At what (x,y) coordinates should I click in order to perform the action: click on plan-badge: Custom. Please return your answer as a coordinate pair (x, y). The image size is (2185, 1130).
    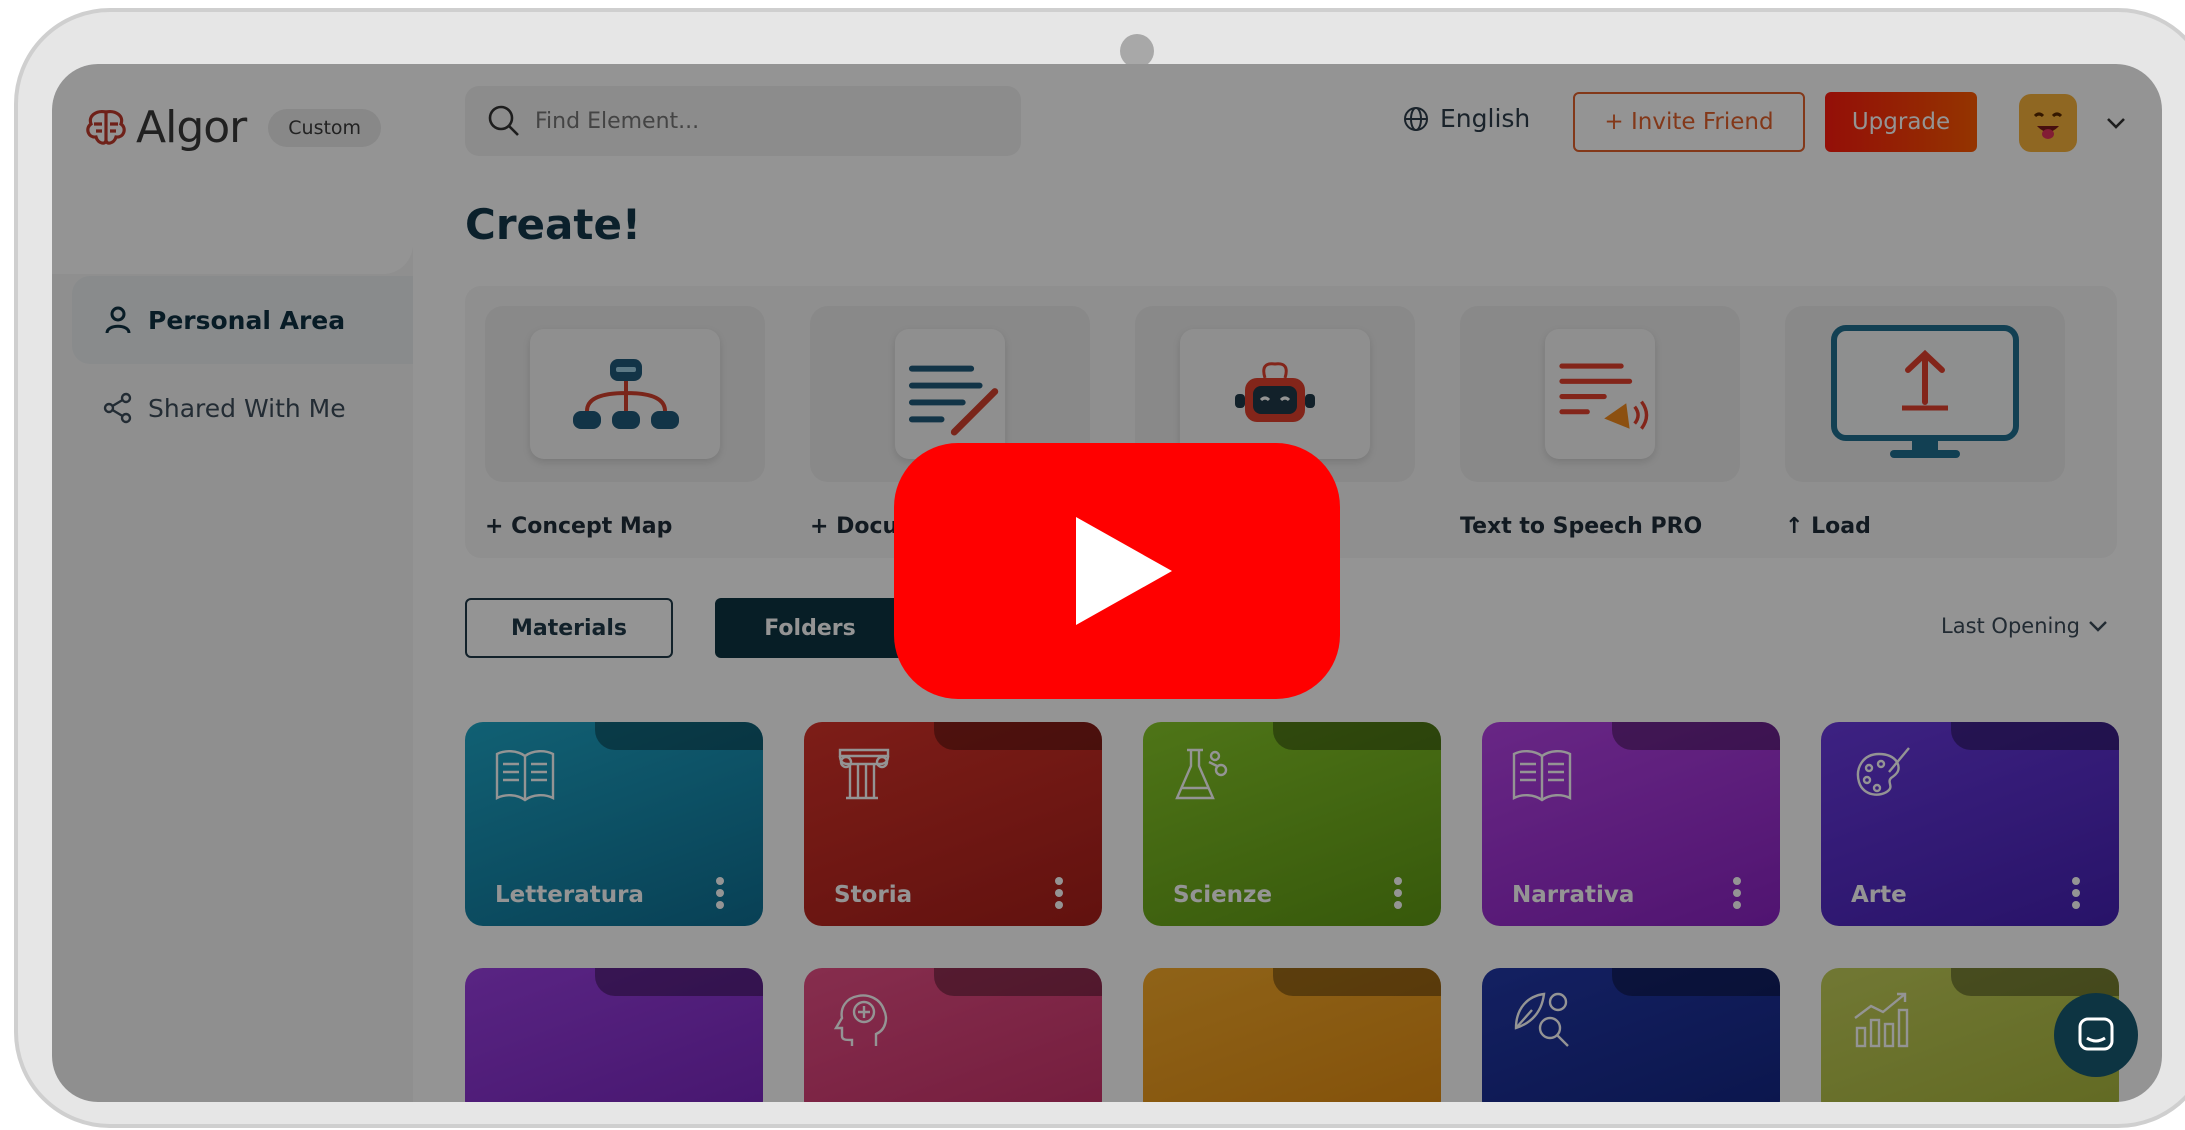
    Looking at the image, I should click on (325, 127).